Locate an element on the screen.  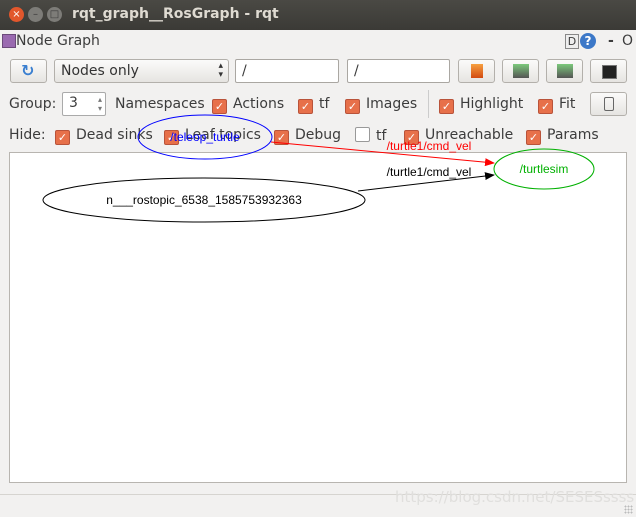
node-label: /turtlesim is located at coordinates (544, 169).